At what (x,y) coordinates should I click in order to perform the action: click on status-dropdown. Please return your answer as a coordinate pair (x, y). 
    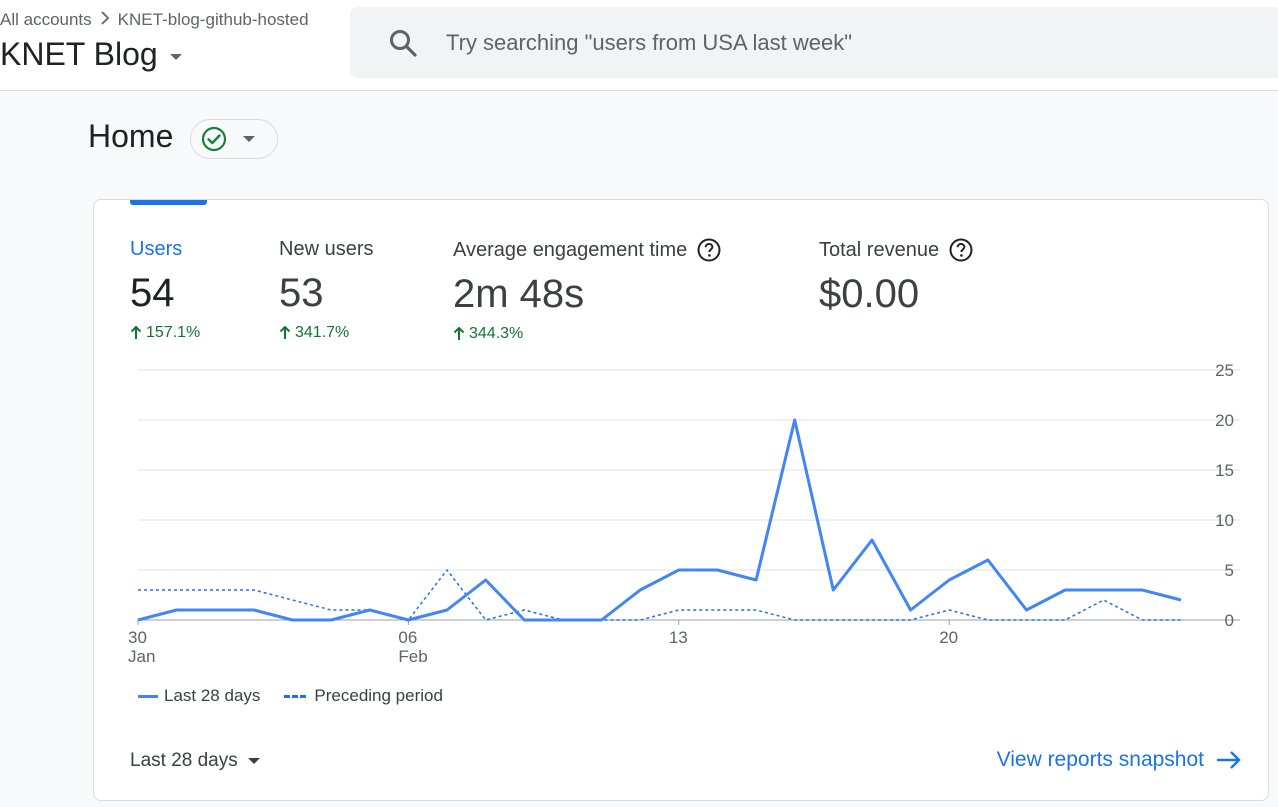
    Looking at the image, I should click on (234, 139).